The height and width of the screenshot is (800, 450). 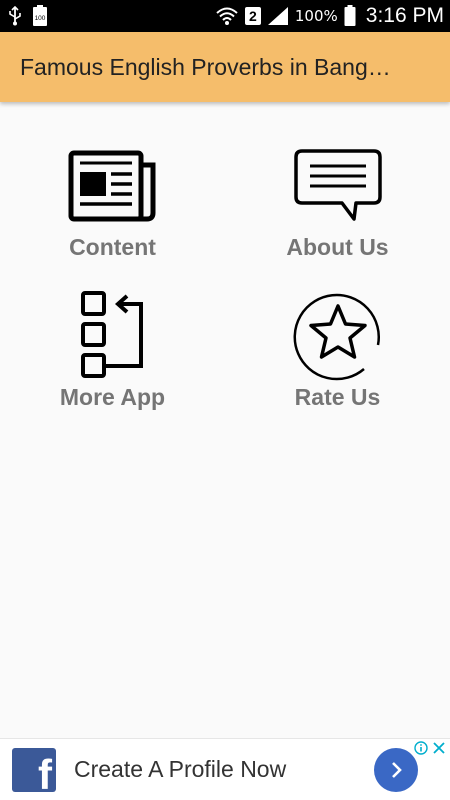 I want to click on battery-small-label: 100, so click(x=40, y=18).